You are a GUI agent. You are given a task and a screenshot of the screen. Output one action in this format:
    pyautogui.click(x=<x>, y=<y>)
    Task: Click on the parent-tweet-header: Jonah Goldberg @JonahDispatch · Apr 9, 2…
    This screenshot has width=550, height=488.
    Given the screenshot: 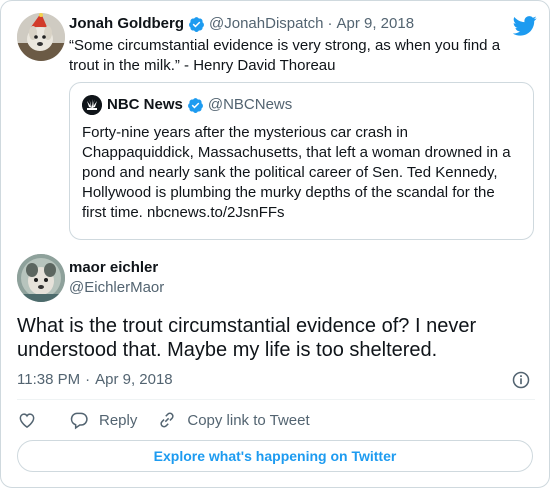 What is the action you would take?
    pyautogui.click(x=303, y=24)
    